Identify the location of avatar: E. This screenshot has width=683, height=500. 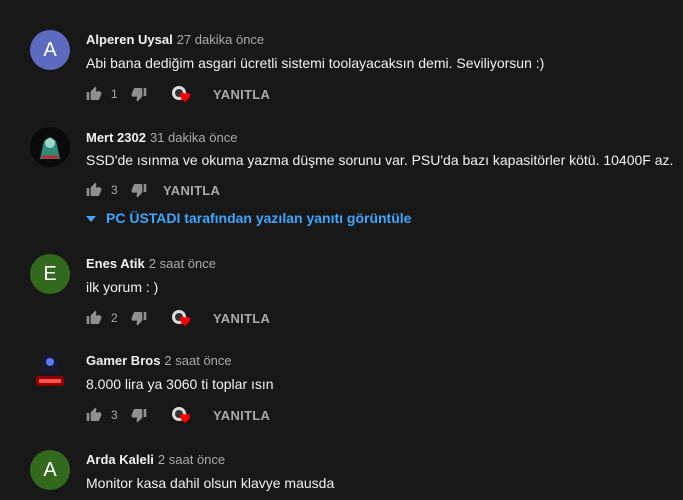
(50, 274).